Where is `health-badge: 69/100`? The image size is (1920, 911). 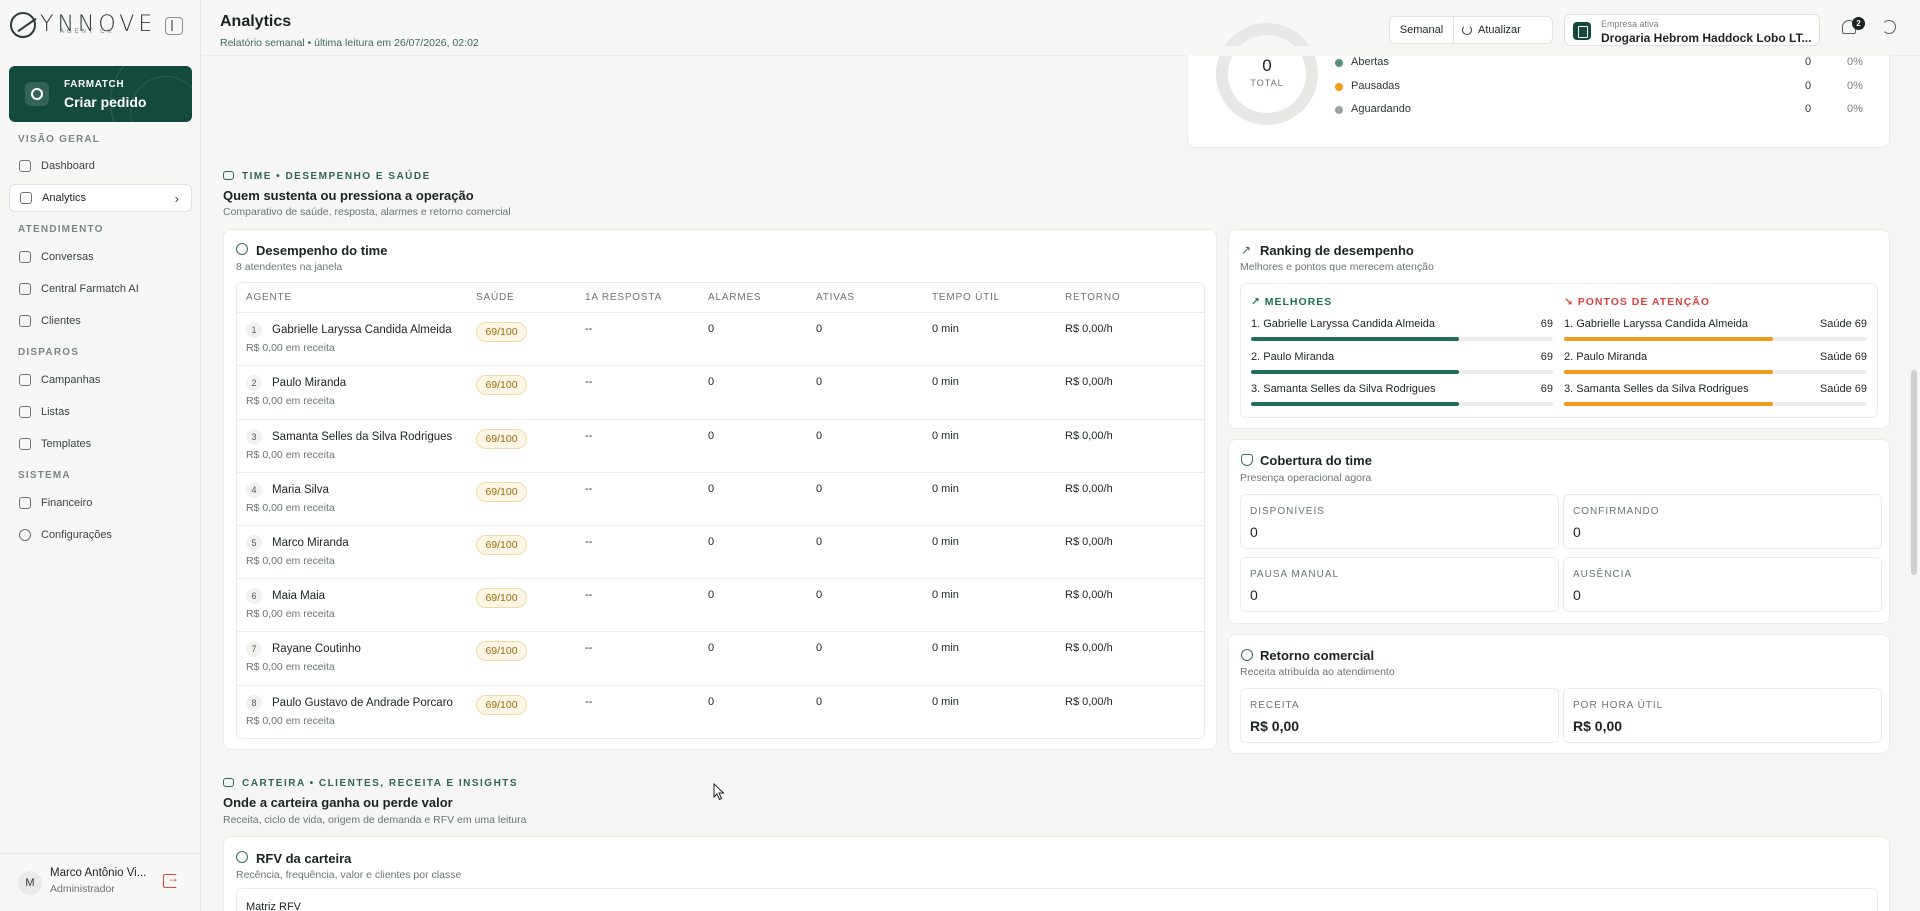 health-badge: 69/100 is located at coordinates (501, 545).